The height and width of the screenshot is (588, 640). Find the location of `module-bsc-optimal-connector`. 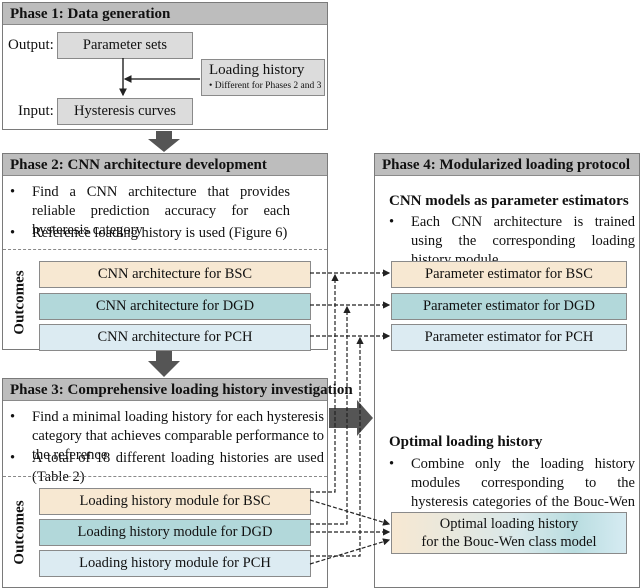

module-bsc-optimal-connector is located at coordinates (350, 512).